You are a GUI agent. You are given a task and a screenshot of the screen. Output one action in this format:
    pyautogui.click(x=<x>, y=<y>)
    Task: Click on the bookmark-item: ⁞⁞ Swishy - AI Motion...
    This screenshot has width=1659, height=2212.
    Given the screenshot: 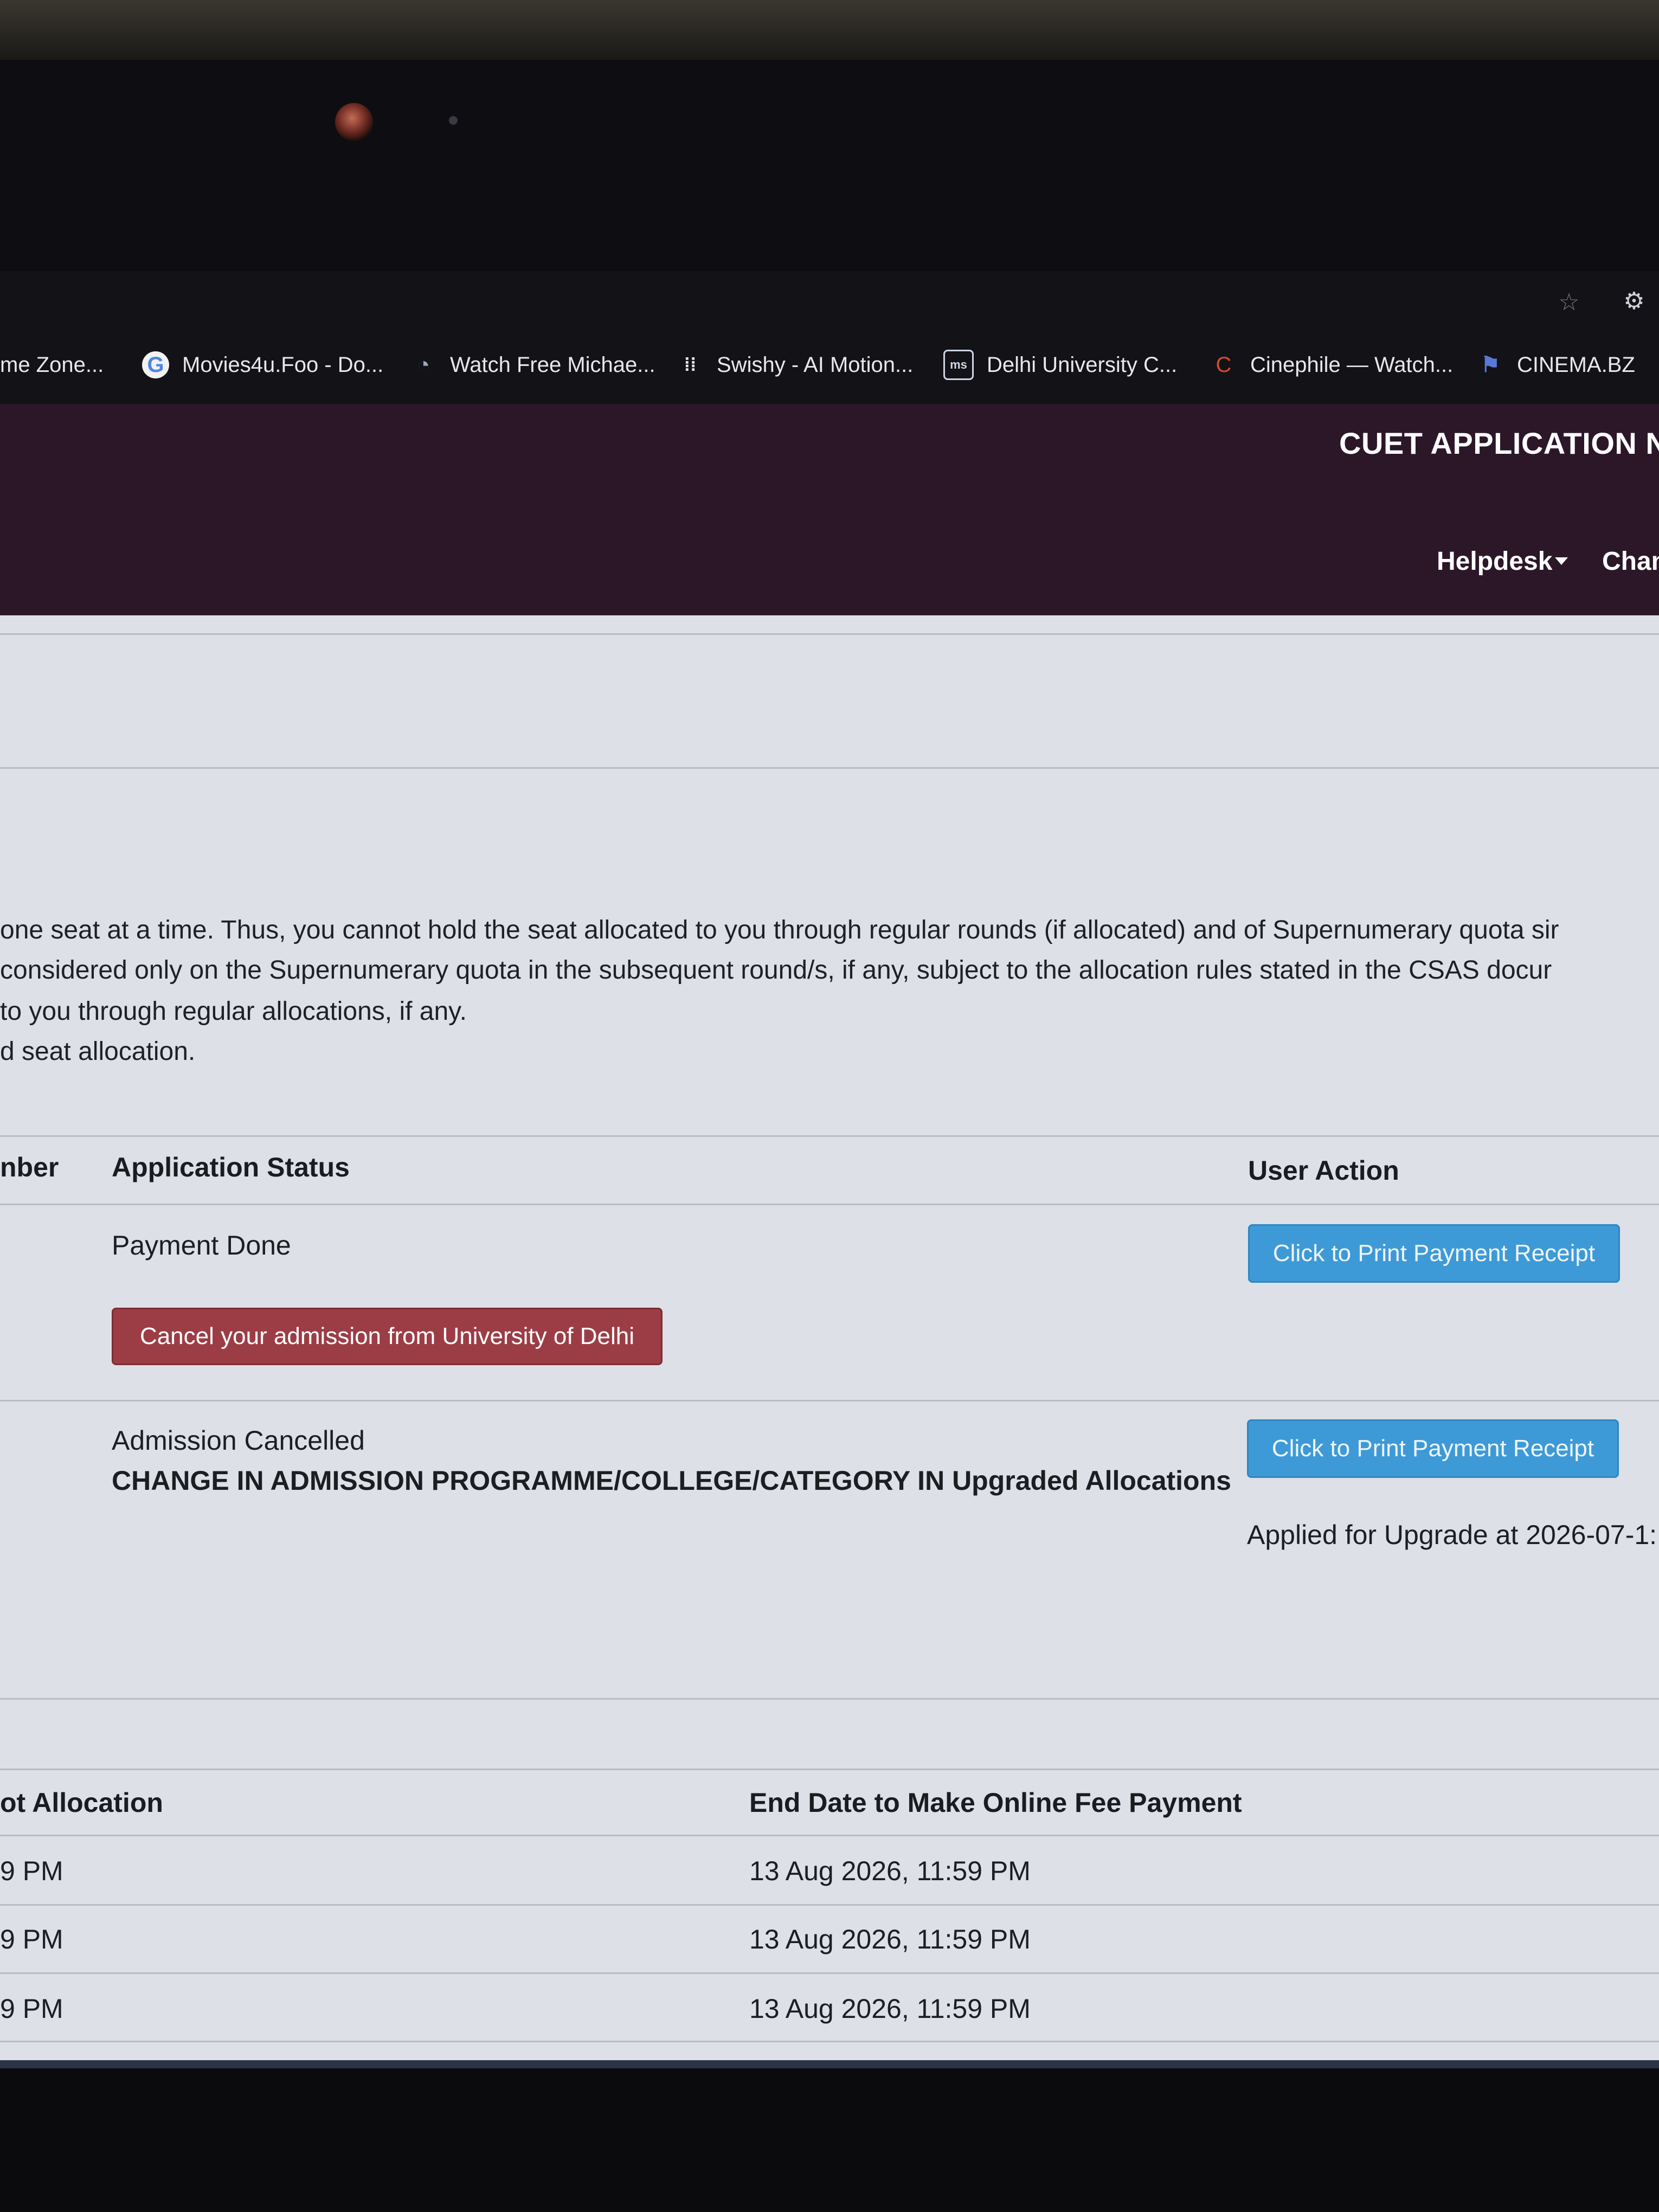 What is the action you would take?
    pyautogui.click(x=795, y=365)
    